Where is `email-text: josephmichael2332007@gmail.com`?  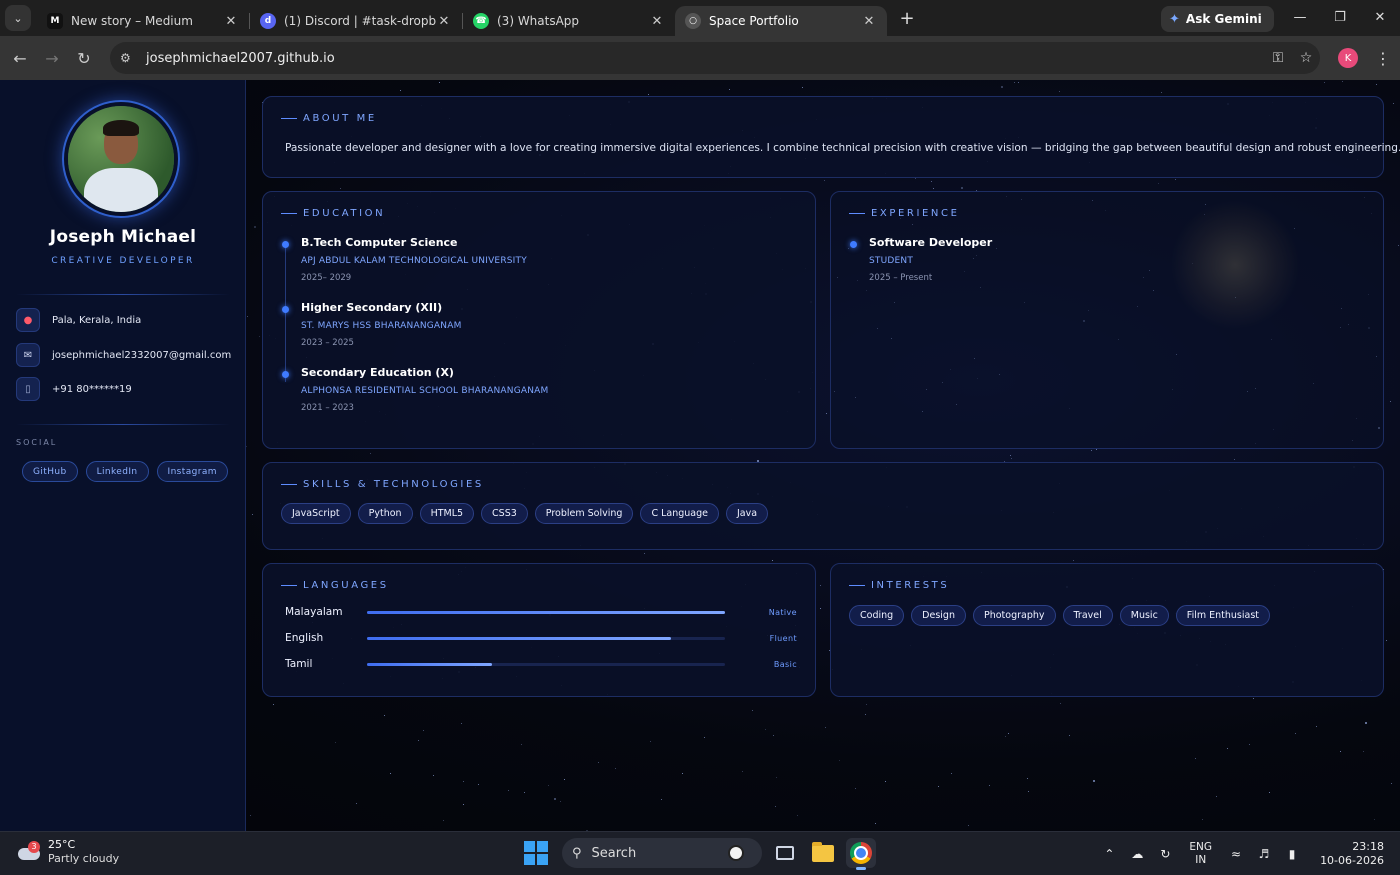 email-text: josephmichael2332007@gmail.com is located at coordinates (141, 355).